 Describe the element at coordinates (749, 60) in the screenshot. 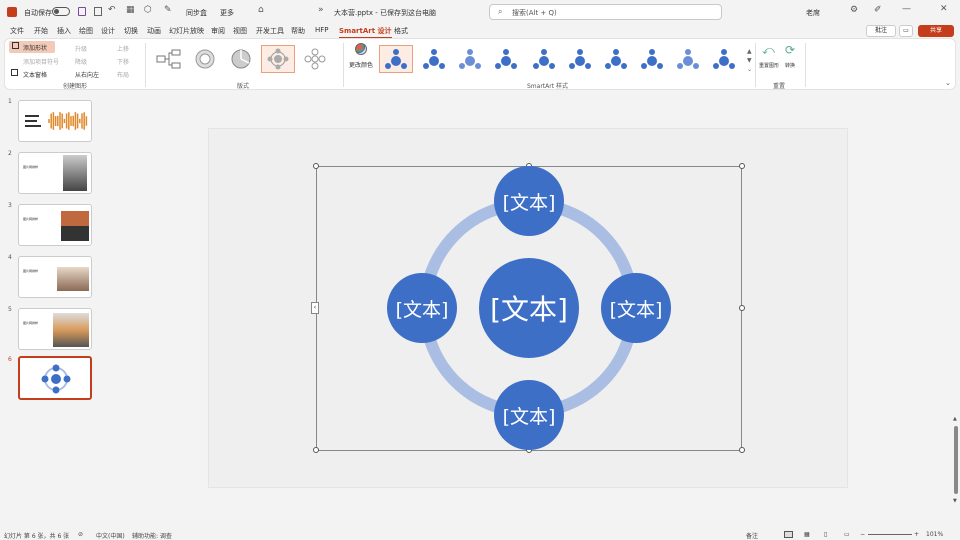

I see `gallery-scroll-icon: ▲ ▼ ⌄` at that location.